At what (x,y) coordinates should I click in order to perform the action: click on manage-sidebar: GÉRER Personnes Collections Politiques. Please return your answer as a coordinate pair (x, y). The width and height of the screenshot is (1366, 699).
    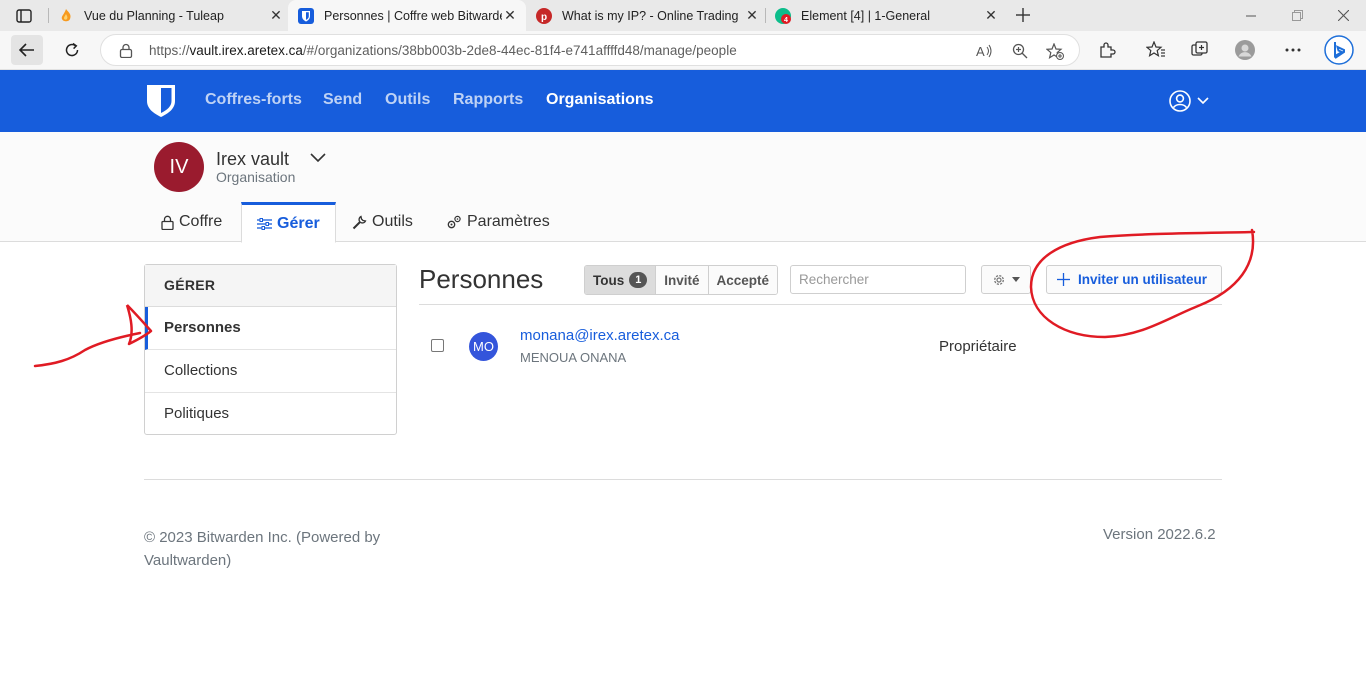
    Looking at the image, I should click on (270, 349).